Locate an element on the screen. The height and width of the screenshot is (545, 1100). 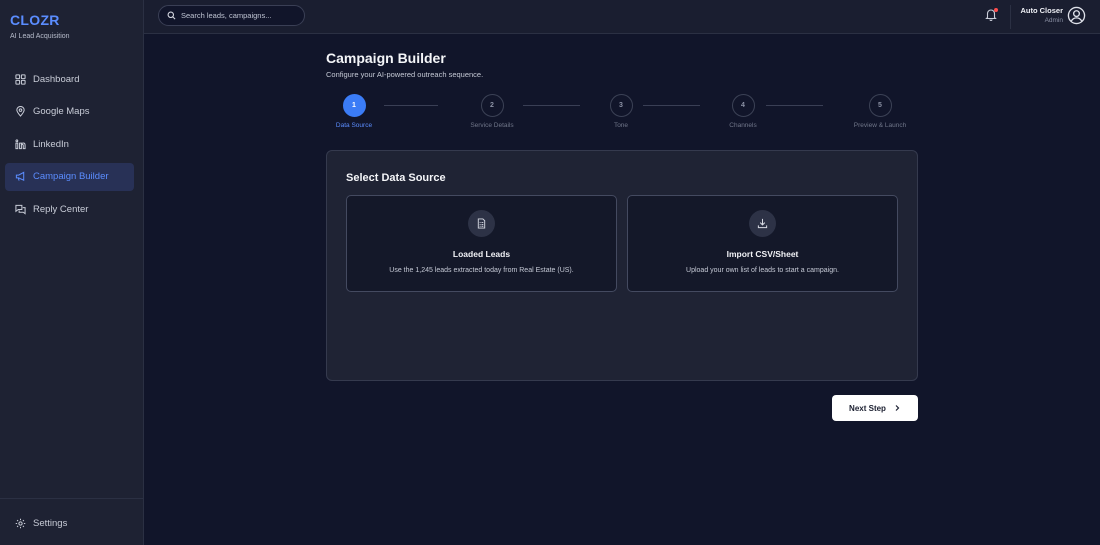
step-number: 1 is located at coordinates (354, 105).